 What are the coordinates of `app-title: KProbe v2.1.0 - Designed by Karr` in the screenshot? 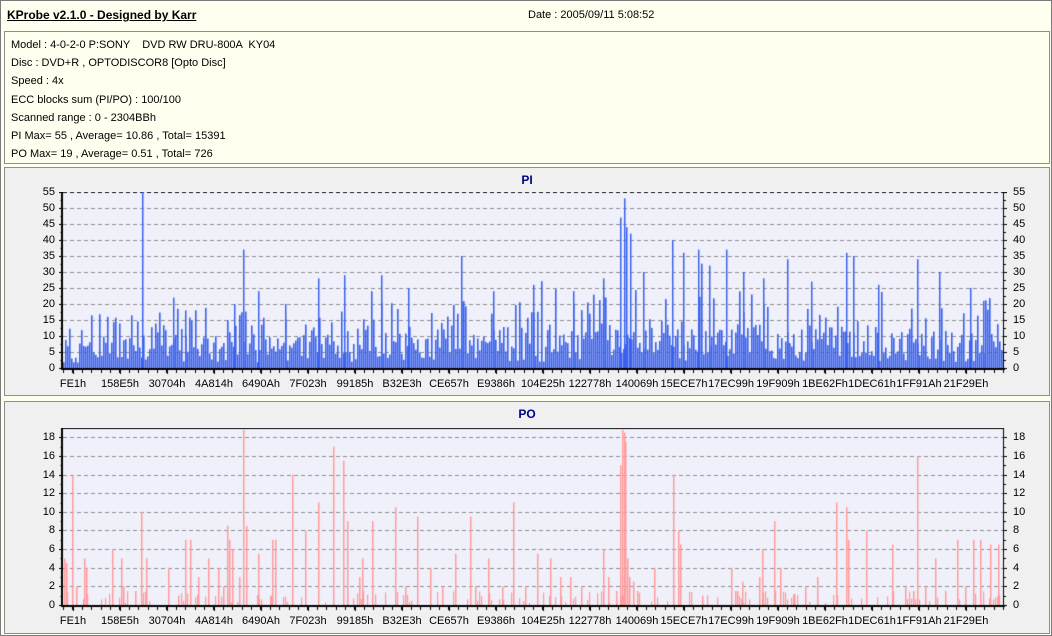 It's located at (102, 15).